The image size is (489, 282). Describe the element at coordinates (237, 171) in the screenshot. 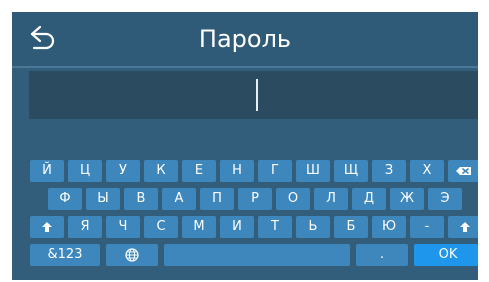

I see `key-6: Н` at that location.